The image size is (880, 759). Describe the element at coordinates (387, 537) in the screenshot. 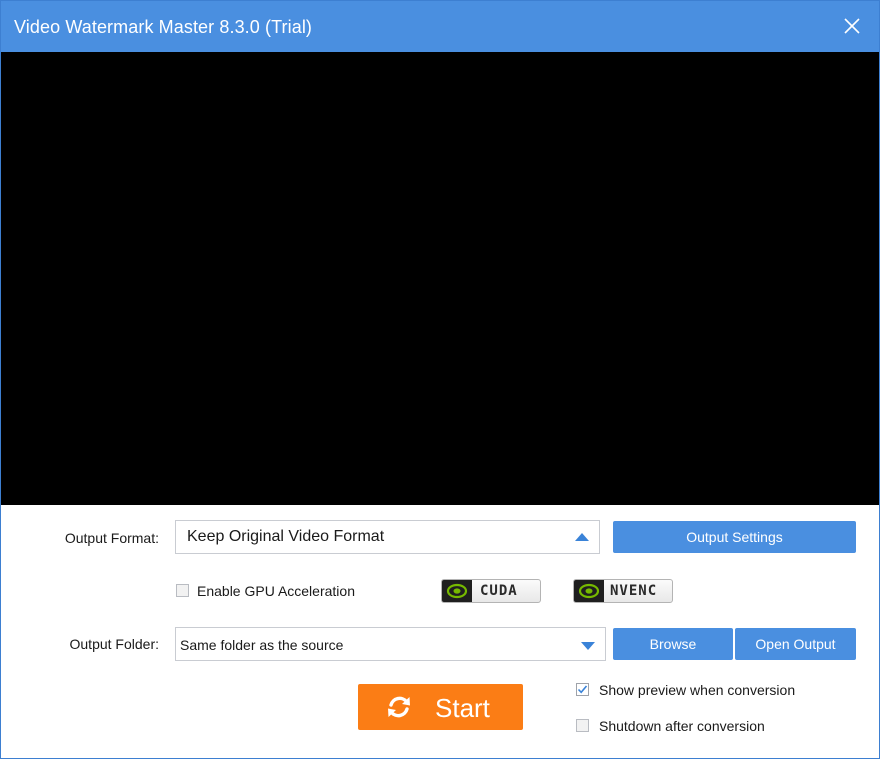

I see `output-format-dropdown: Keep Original Video Format` at that location.